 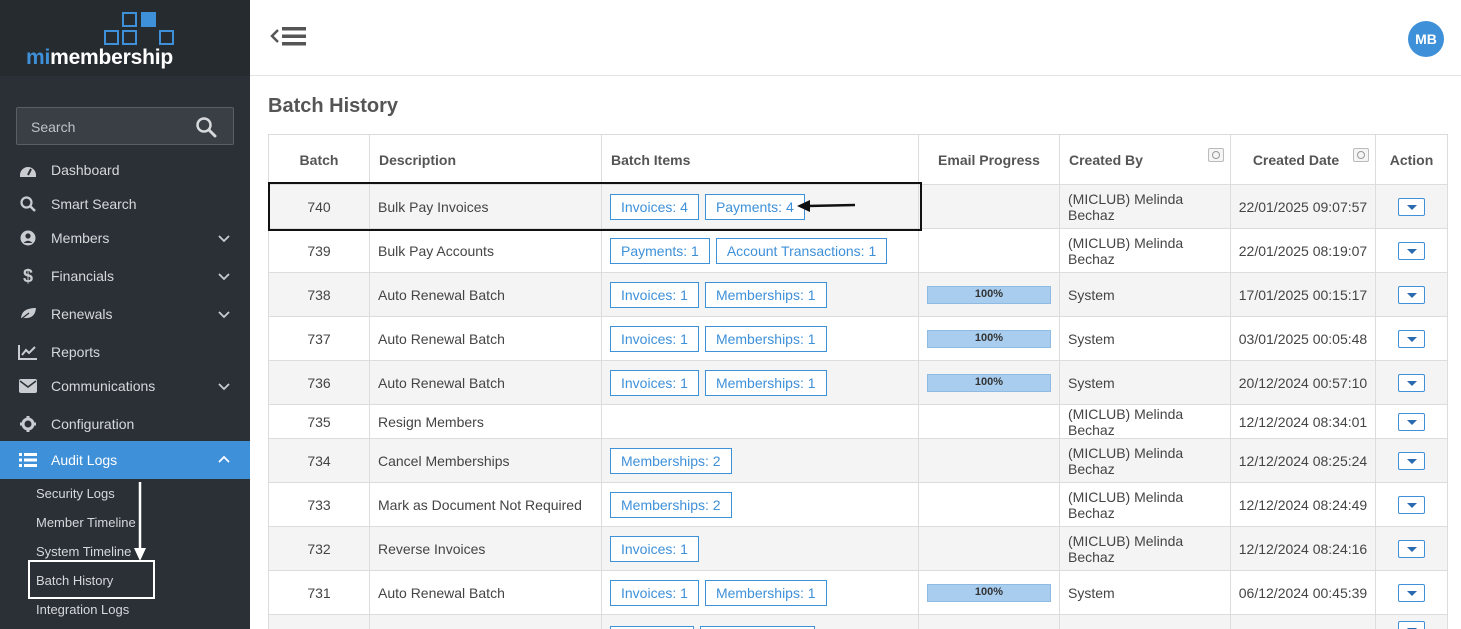 I want to click on cell-batch-items: Invoices: 1 Memberships: 1, so click(x=760, y=294).